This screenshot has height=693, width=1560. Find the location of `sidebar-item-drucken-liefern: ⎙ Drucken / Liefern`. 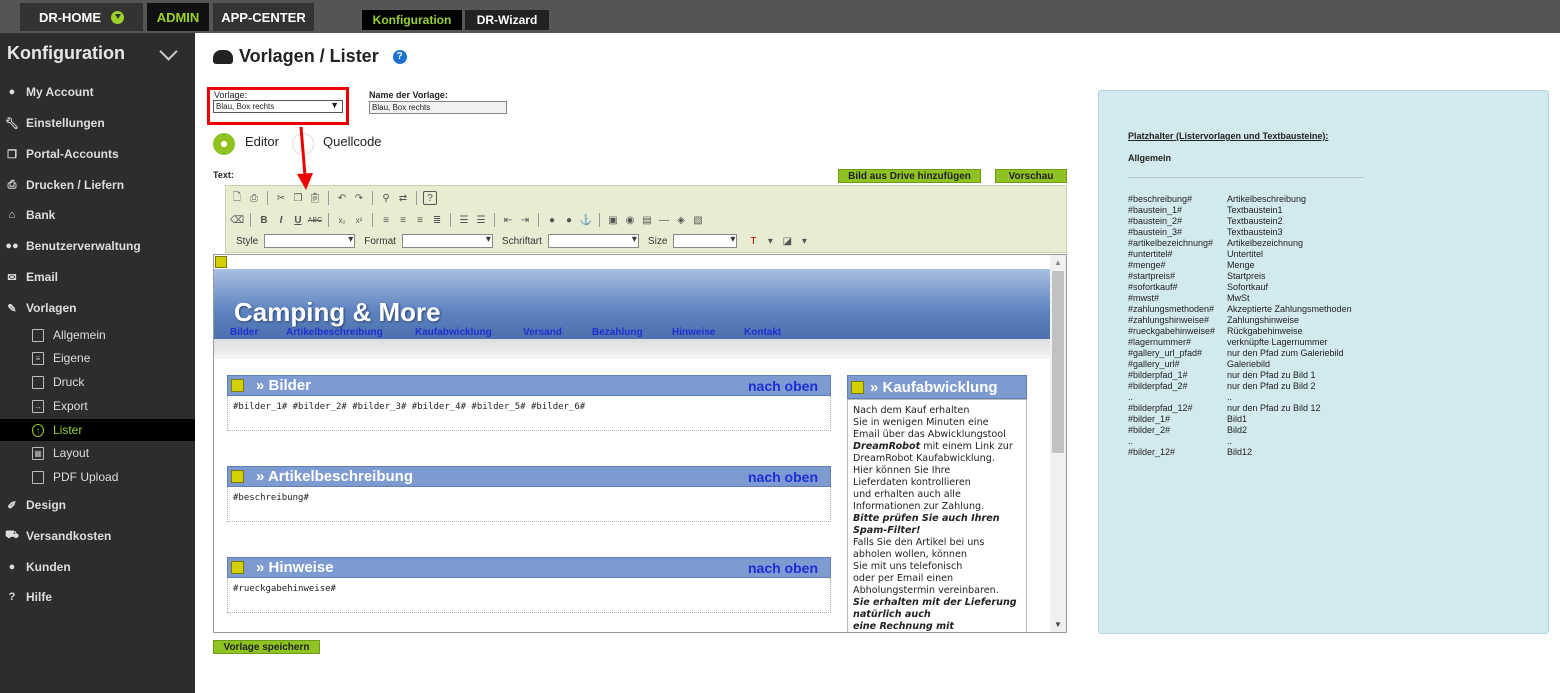

sidebar-item-drucken-liefern: ⎙ Drucken / Liefern is located at coordinates (97, 185).